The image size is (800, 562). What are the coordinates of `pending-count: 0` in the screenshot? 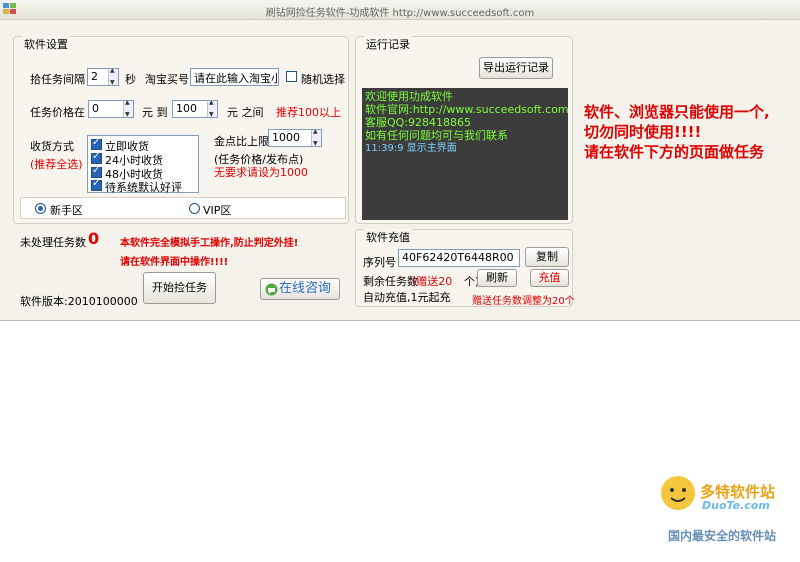 It's located at (94, 238).